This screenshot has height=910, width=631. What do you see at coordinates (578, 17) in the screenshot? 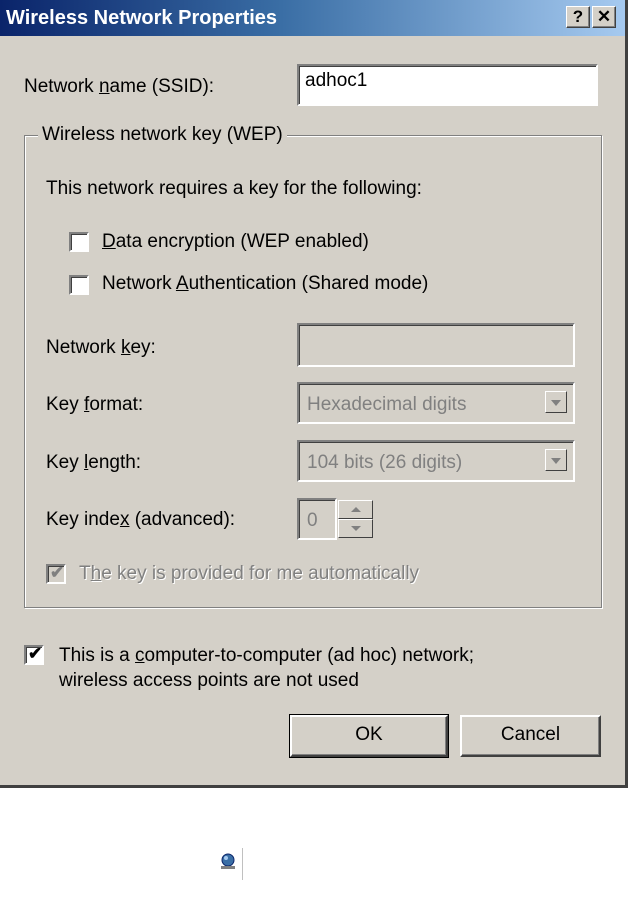
I see `help-button: ?` at bounding box center [578, 17].